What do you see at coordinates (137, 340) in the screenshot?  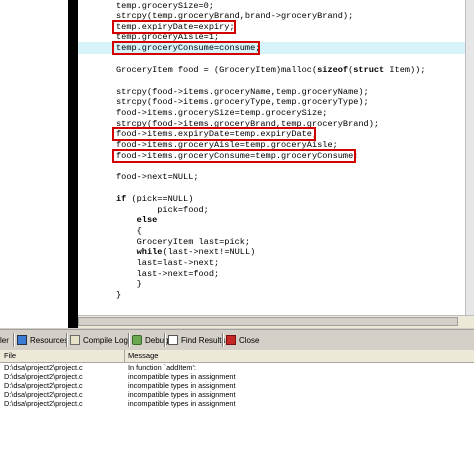 I see `debug-icon` at bounding box center [137, 340].